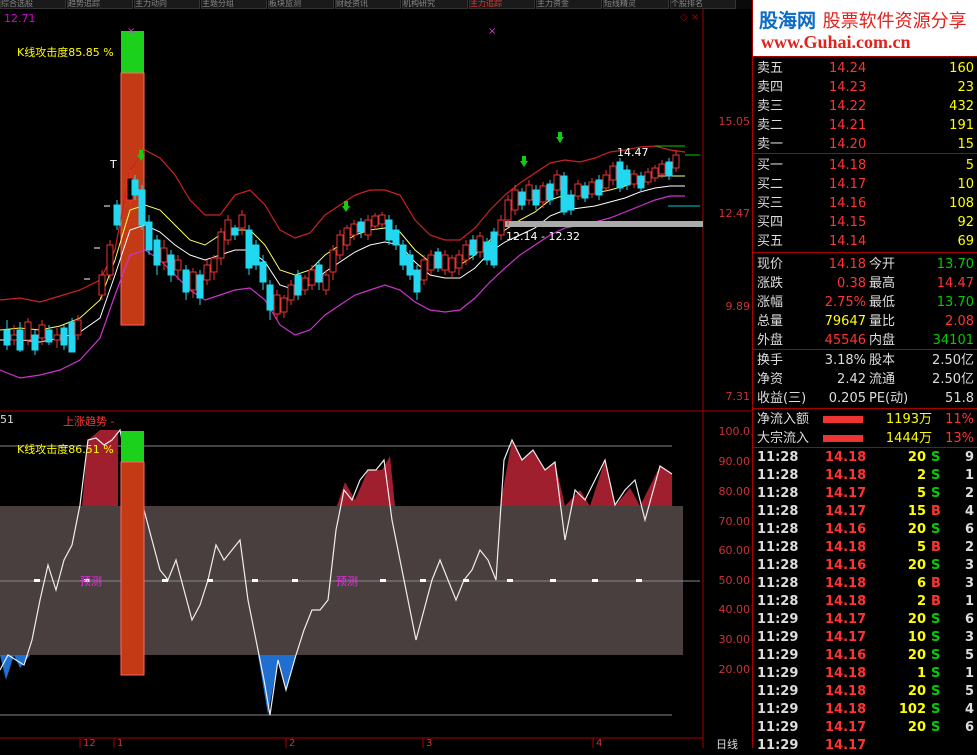 This screenshot has height=755, width=977. What do you see at coordinates (865, 222) in the screenshot?
I see `book-row: 买四 14.15 92` at bounding box center [865, 222].